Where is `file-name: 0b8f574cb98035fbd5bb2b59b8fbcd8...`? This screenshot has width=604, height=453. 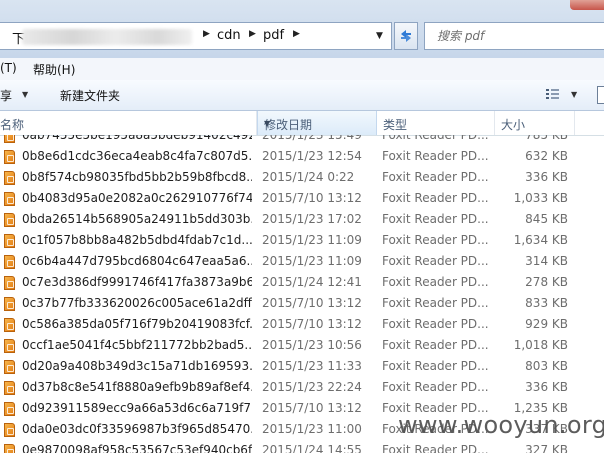 file-name: 0b8f574cb98035fbd5bb2b59b8fbcd8... is located at coordinates (137, 177).